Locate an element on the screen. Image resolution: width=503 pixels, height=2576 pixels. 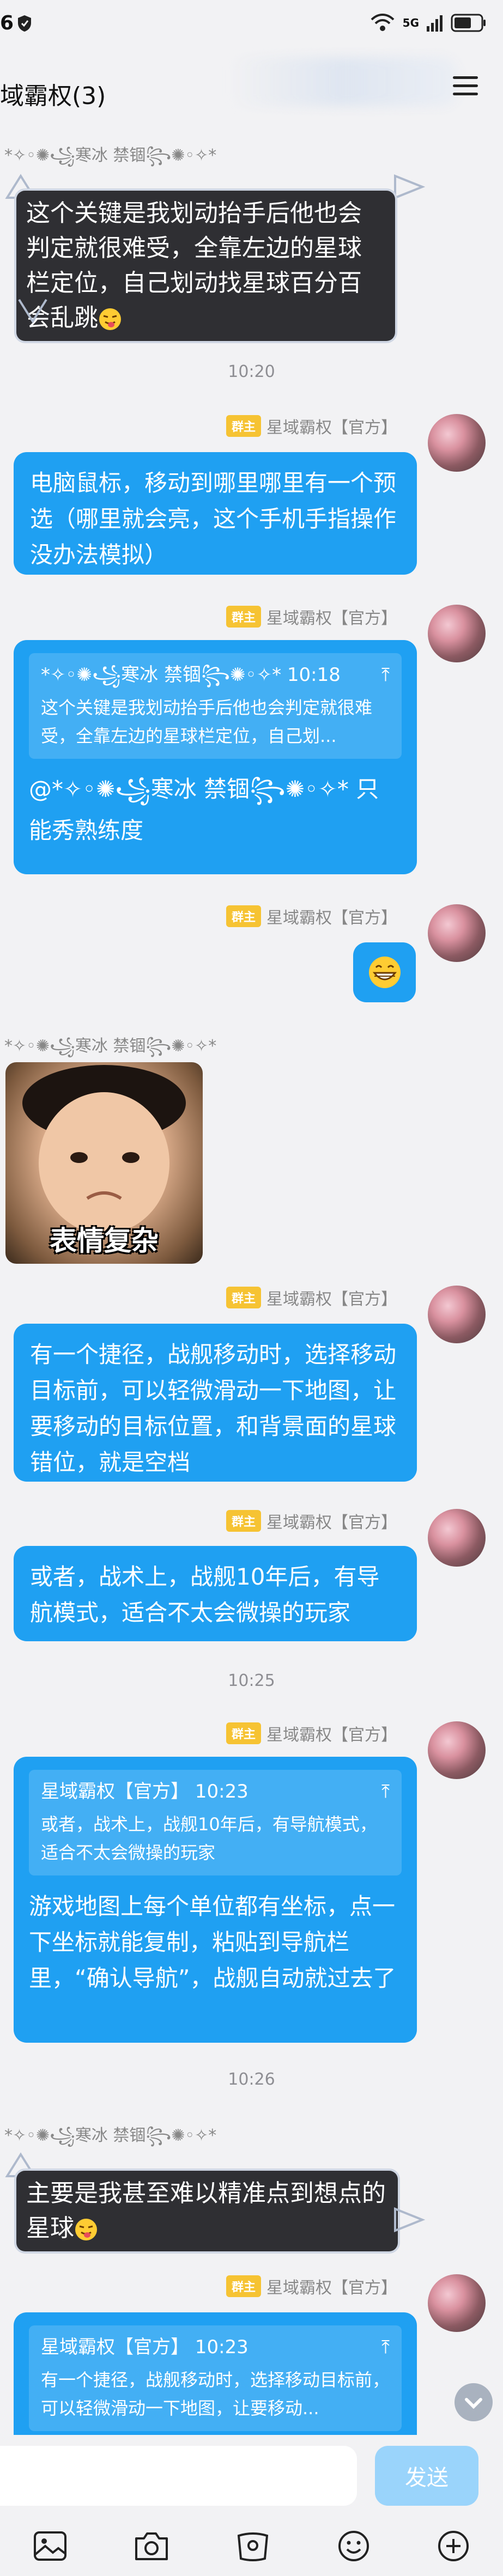
emoji-icon is located at coordinates (353, 2546).